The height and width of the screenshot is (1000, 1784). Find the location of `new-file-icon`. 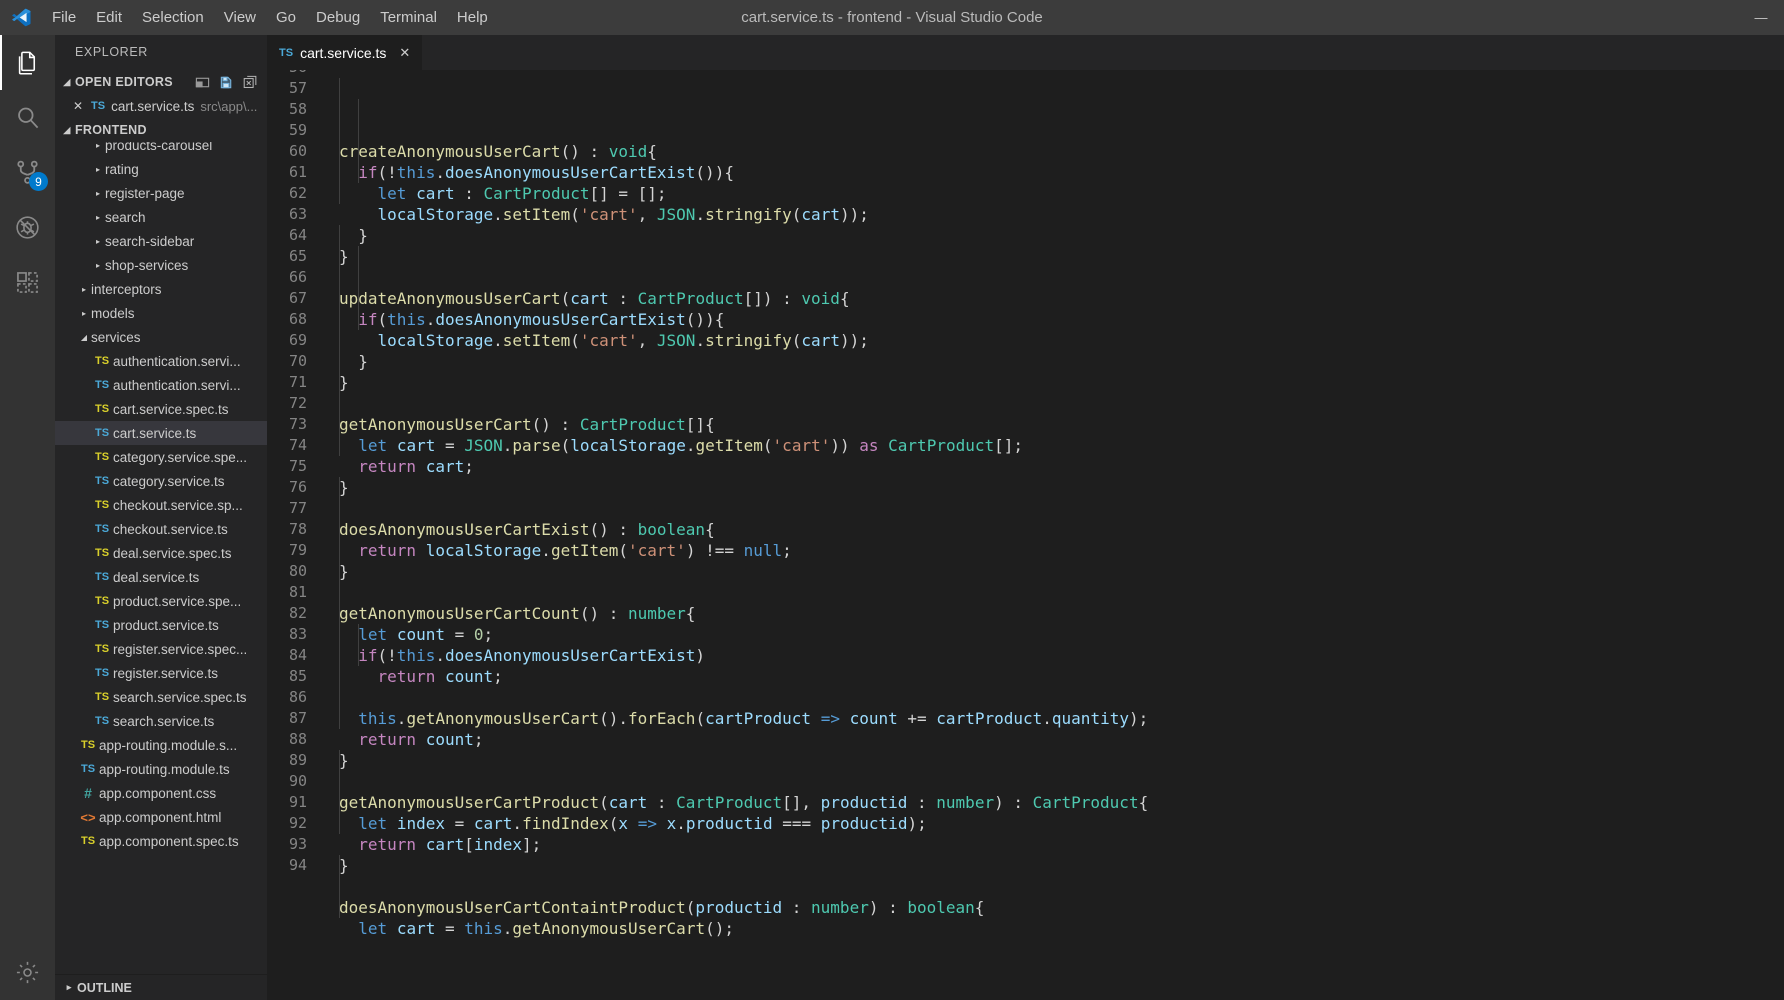

new-file-icon is located at coordinates (202, 82).